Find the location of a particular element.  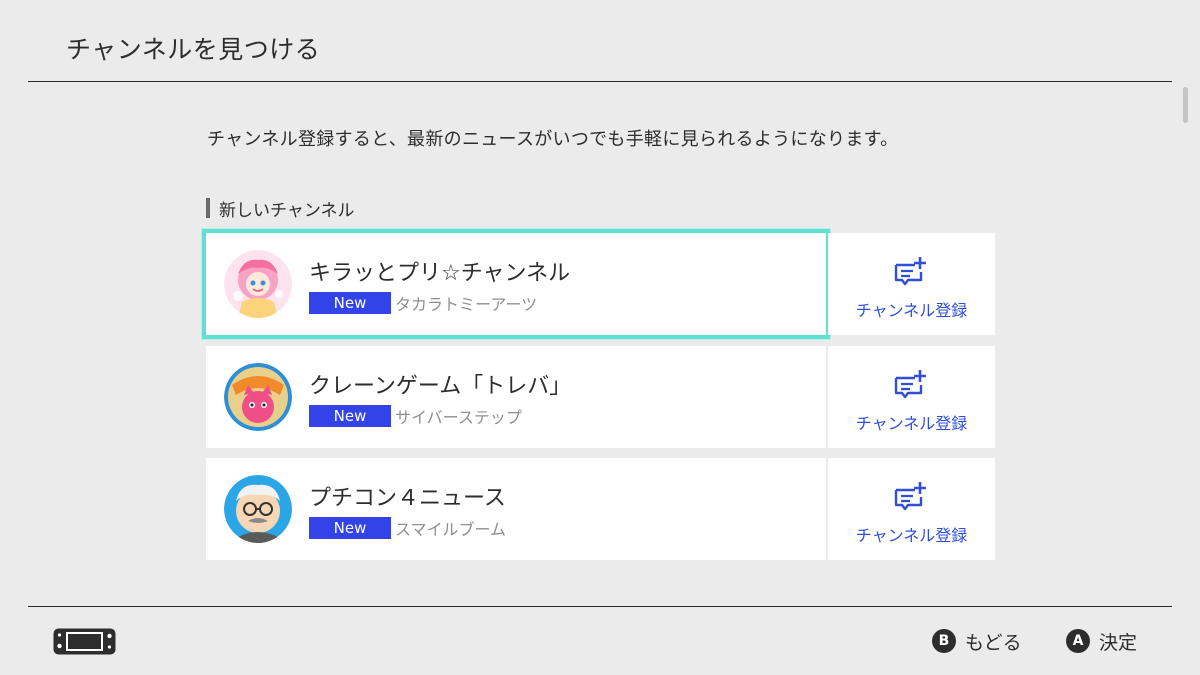

footer-divider is located at coordinates (600, 606).